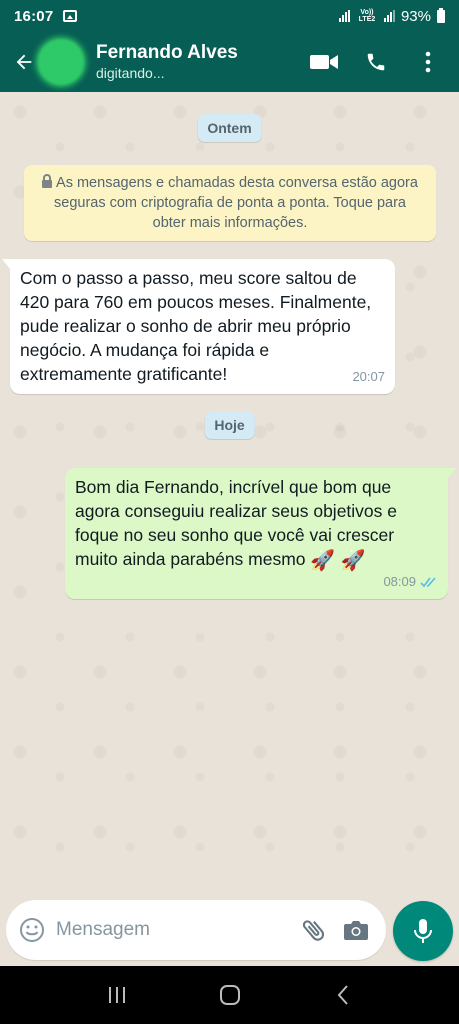 The height and width of the screenshot is (1024, 459). I want to click on message-input, so click(176, 930).